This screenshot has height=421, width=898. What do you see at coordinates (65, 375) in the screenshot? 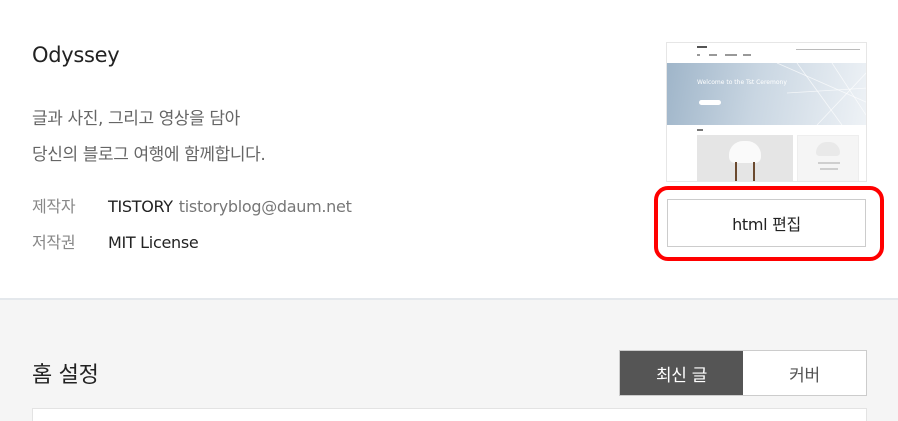
I see `home-settings-title: 홈 설정` at bounding box center [65, 375].